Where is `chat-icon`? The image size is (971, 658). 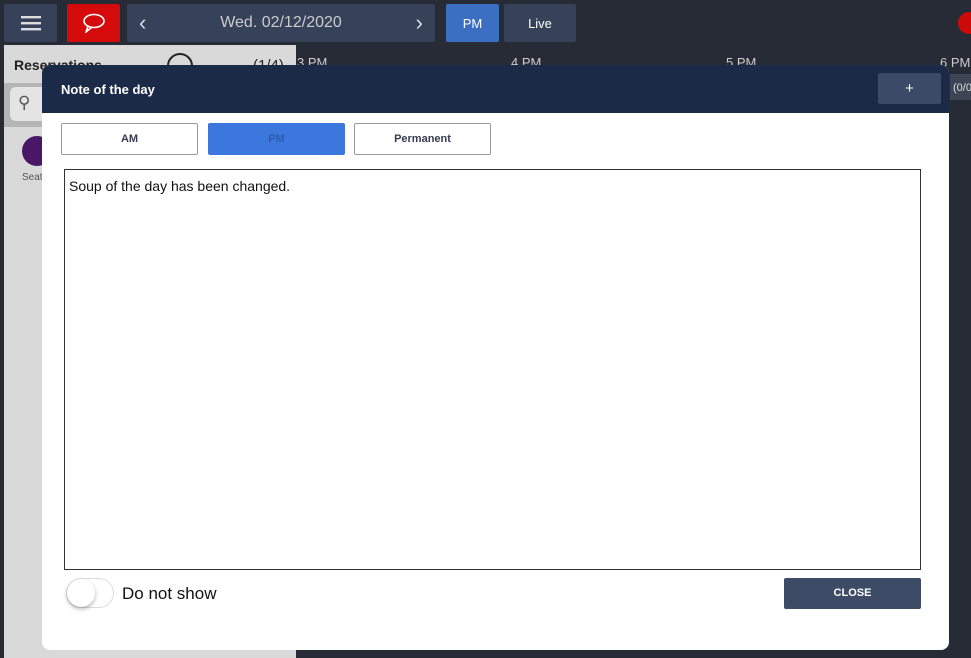 chat-icon is located at coordinates (93, 23).